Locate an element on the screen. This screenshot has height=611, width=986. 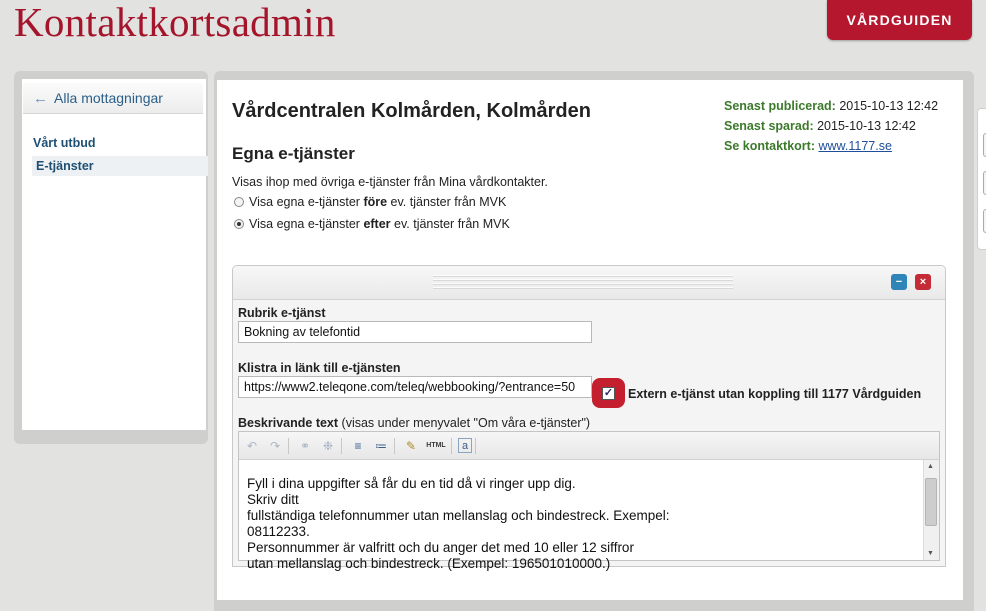
sidebar-item-vart-utbud: Vårt utbud is located at coordinates (64, 143).